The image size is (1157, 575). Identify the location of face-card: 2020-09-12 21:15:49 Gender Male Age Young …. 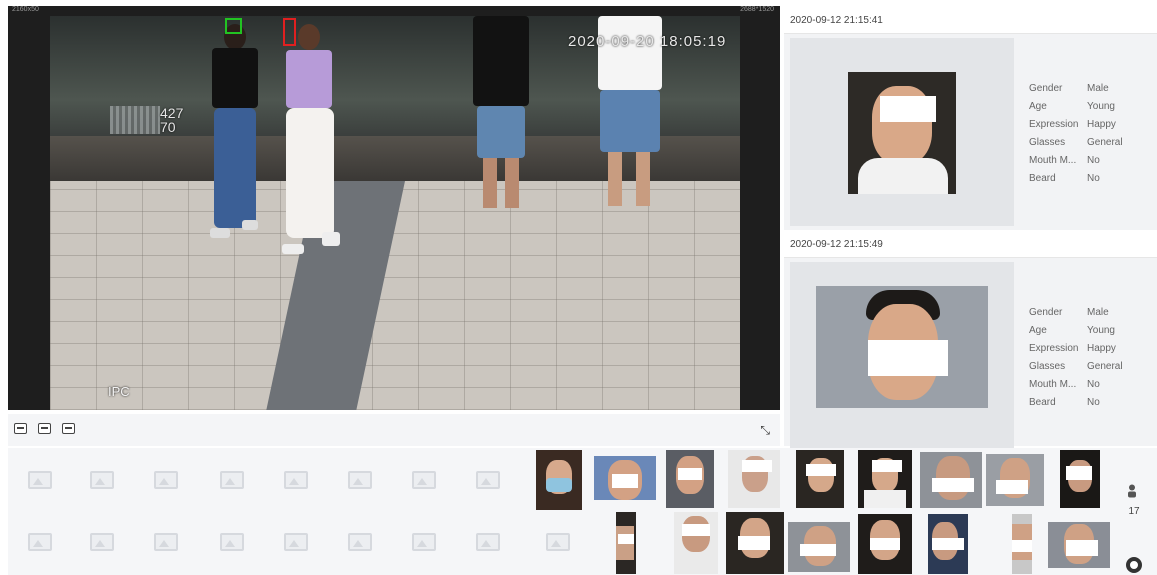
(970, 340).